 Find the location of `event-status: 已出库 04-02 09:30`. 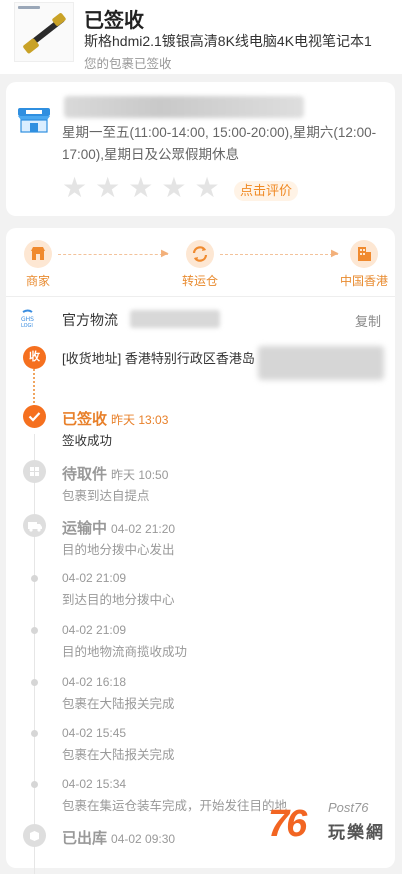

event-status: 已出库 04-02 09:30 is located at coordinates (118, 837).